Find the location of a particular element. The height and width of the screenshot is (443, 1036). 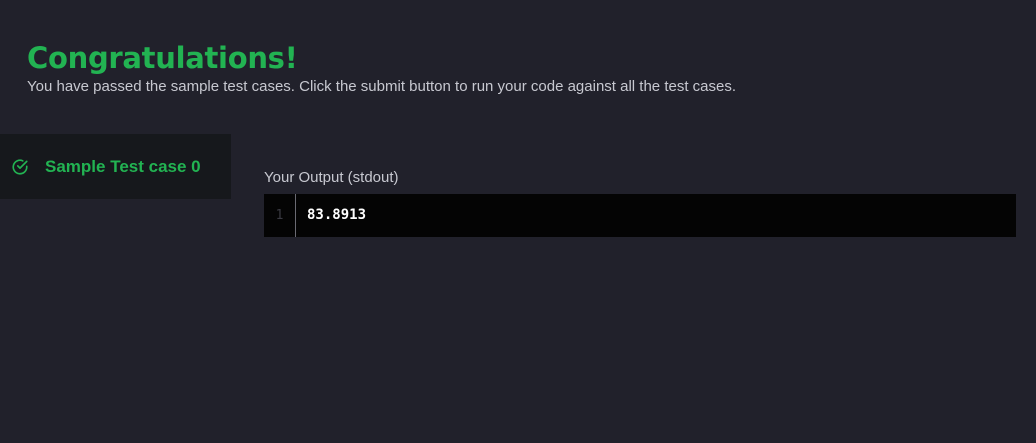

output-box: 1 83.8913 is located at coordinates (640, 215).